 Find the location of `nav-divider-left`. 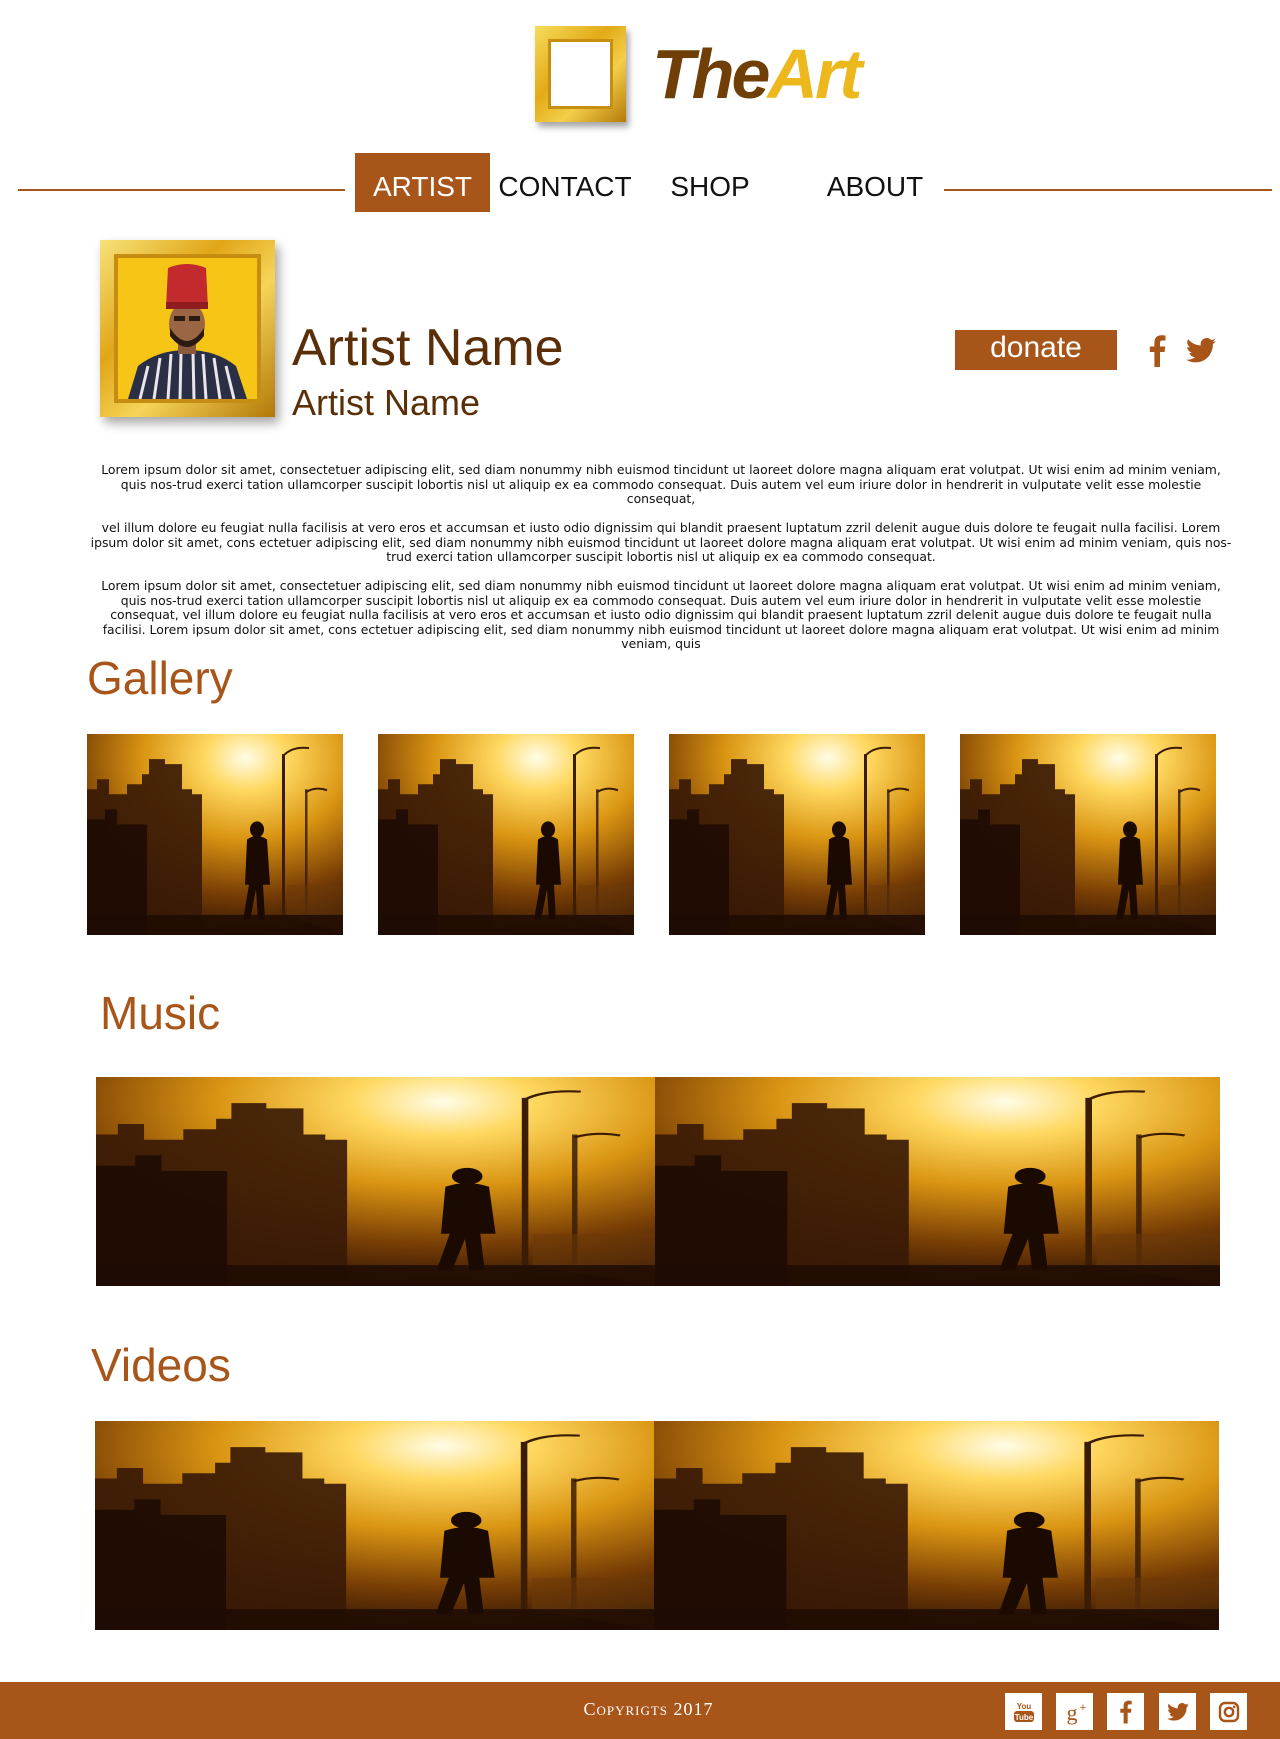

nav-divider-left is located at coordinates (181, 190).